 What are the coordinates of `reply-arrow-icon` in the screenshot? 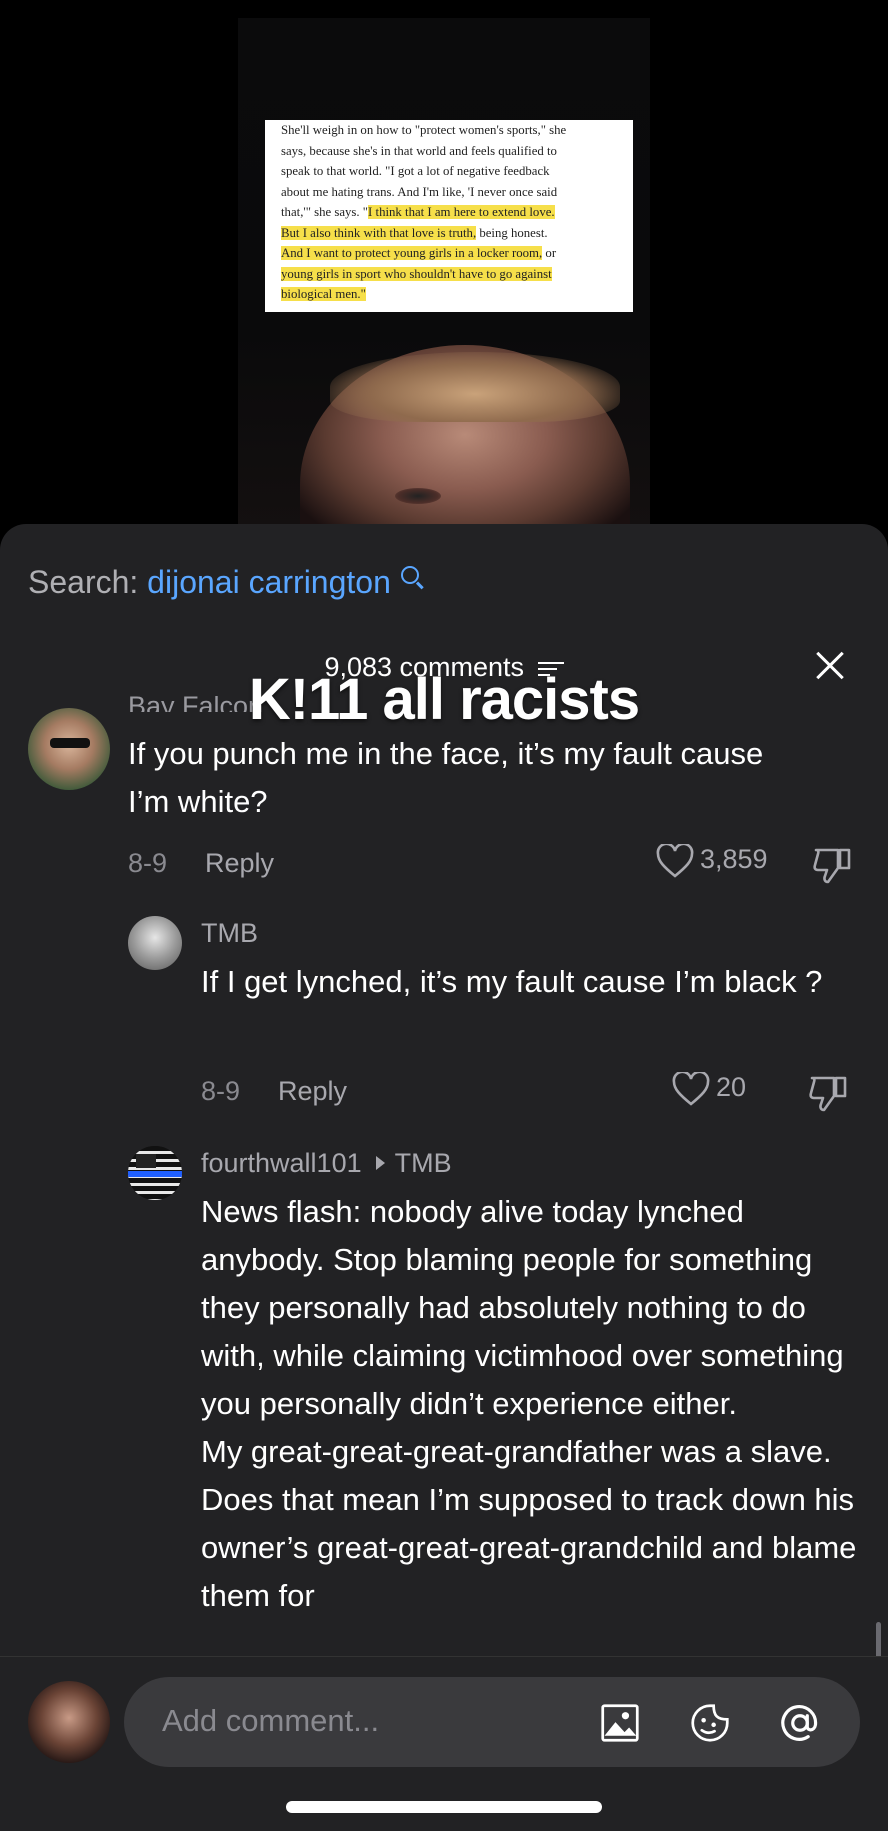 It's located at (380, 1163).